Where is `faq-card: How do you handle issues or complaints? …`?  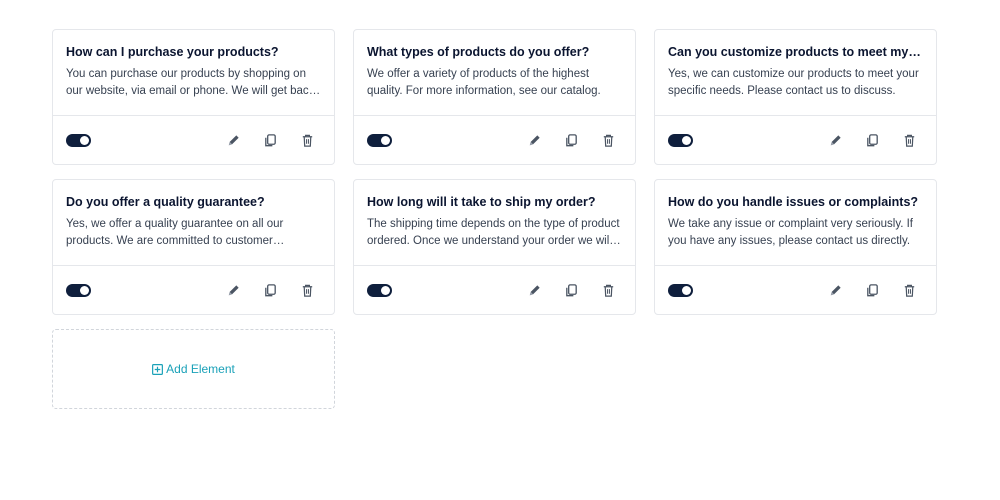
faq-card: How do you handle issues or complaints? … is located at coordinates (795, 247).